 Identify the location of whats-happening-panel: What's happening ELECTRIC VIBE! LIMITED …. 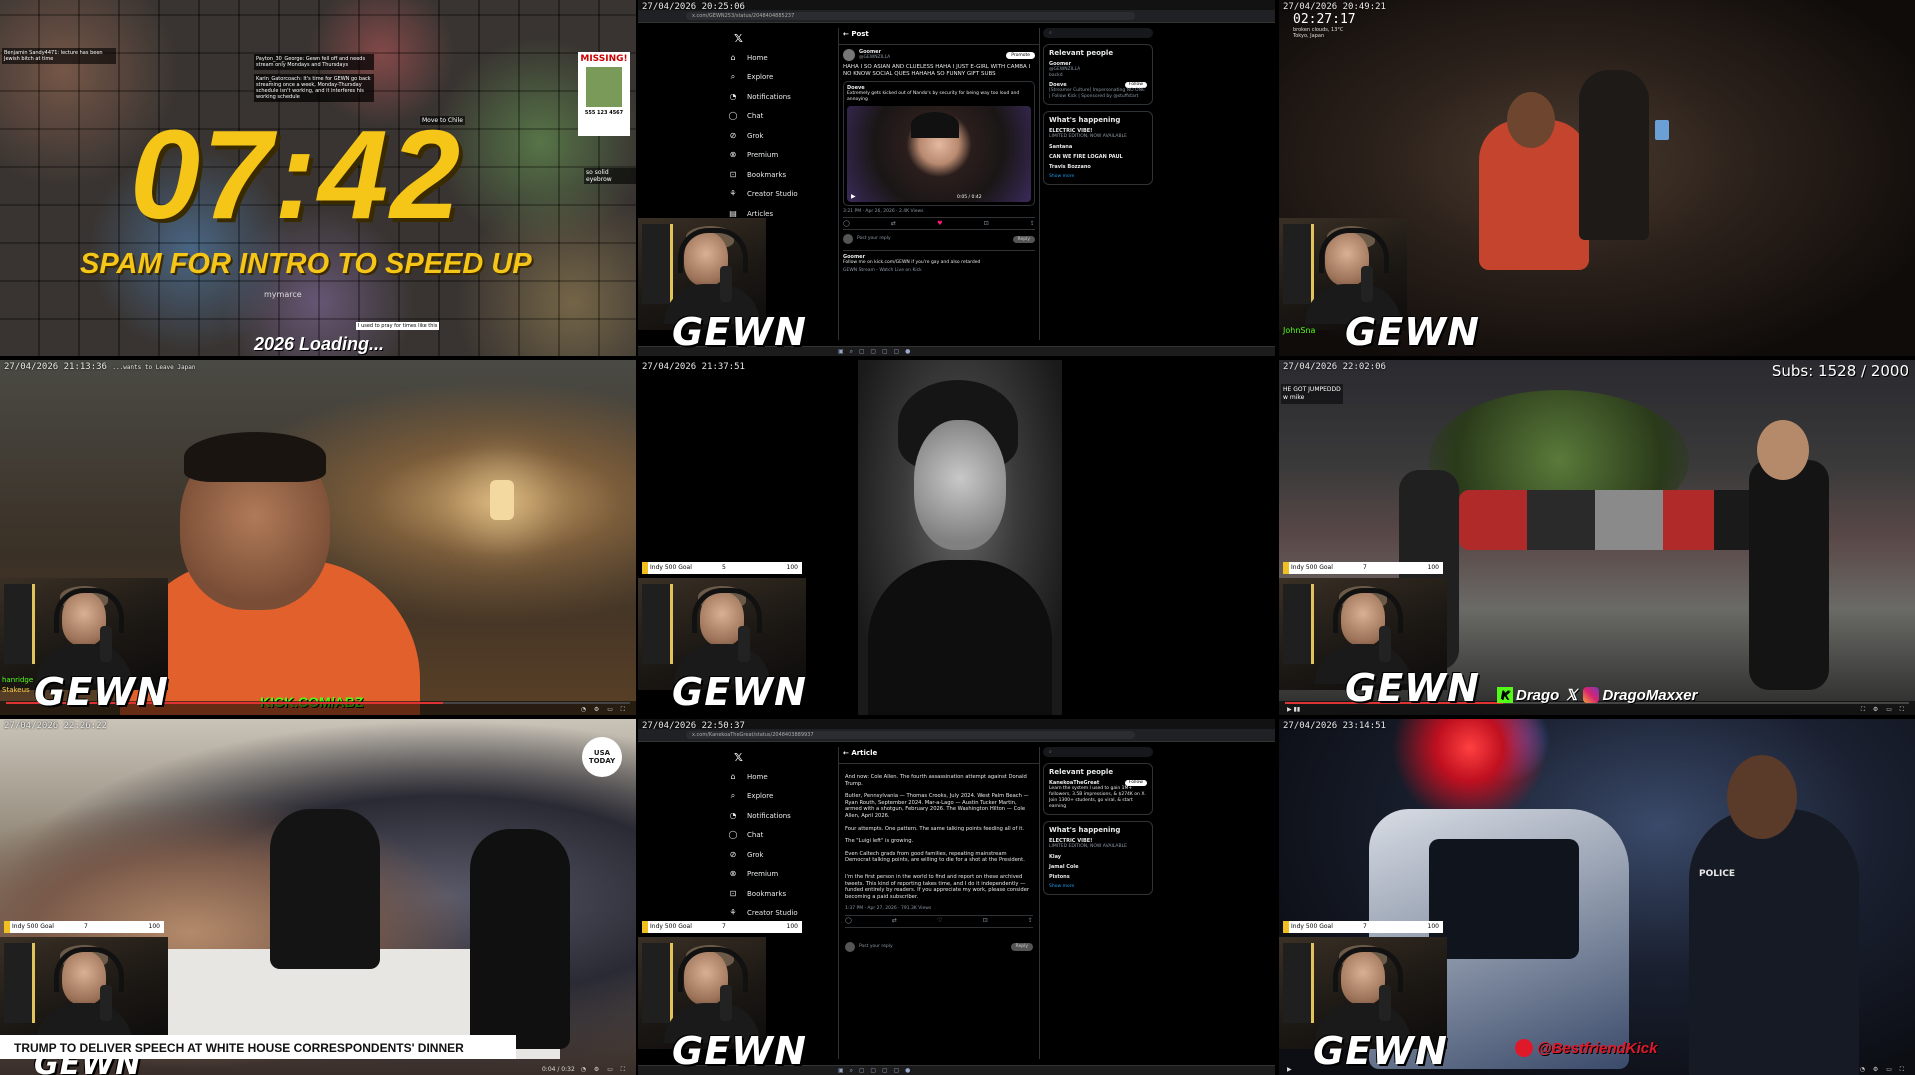
(1098, 858).